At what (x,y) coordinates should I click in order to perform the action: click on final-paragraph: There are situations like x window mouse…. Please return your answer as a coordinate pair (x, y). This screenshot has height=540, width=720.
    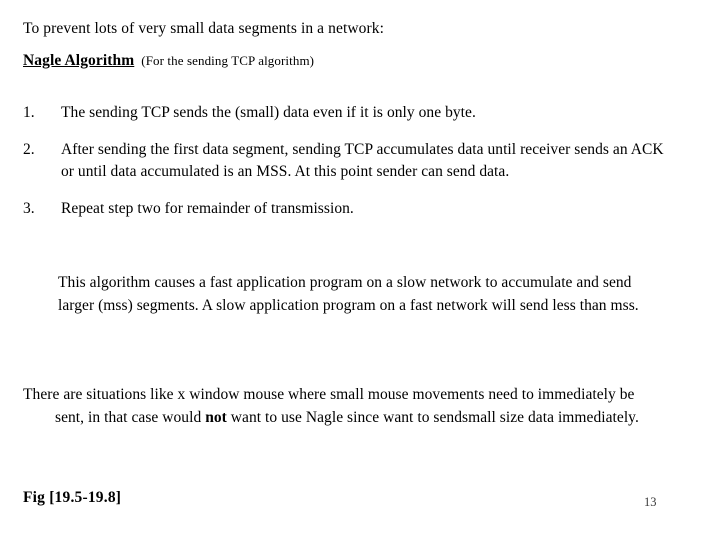
    Looking at the image, I should click on (344, 406).